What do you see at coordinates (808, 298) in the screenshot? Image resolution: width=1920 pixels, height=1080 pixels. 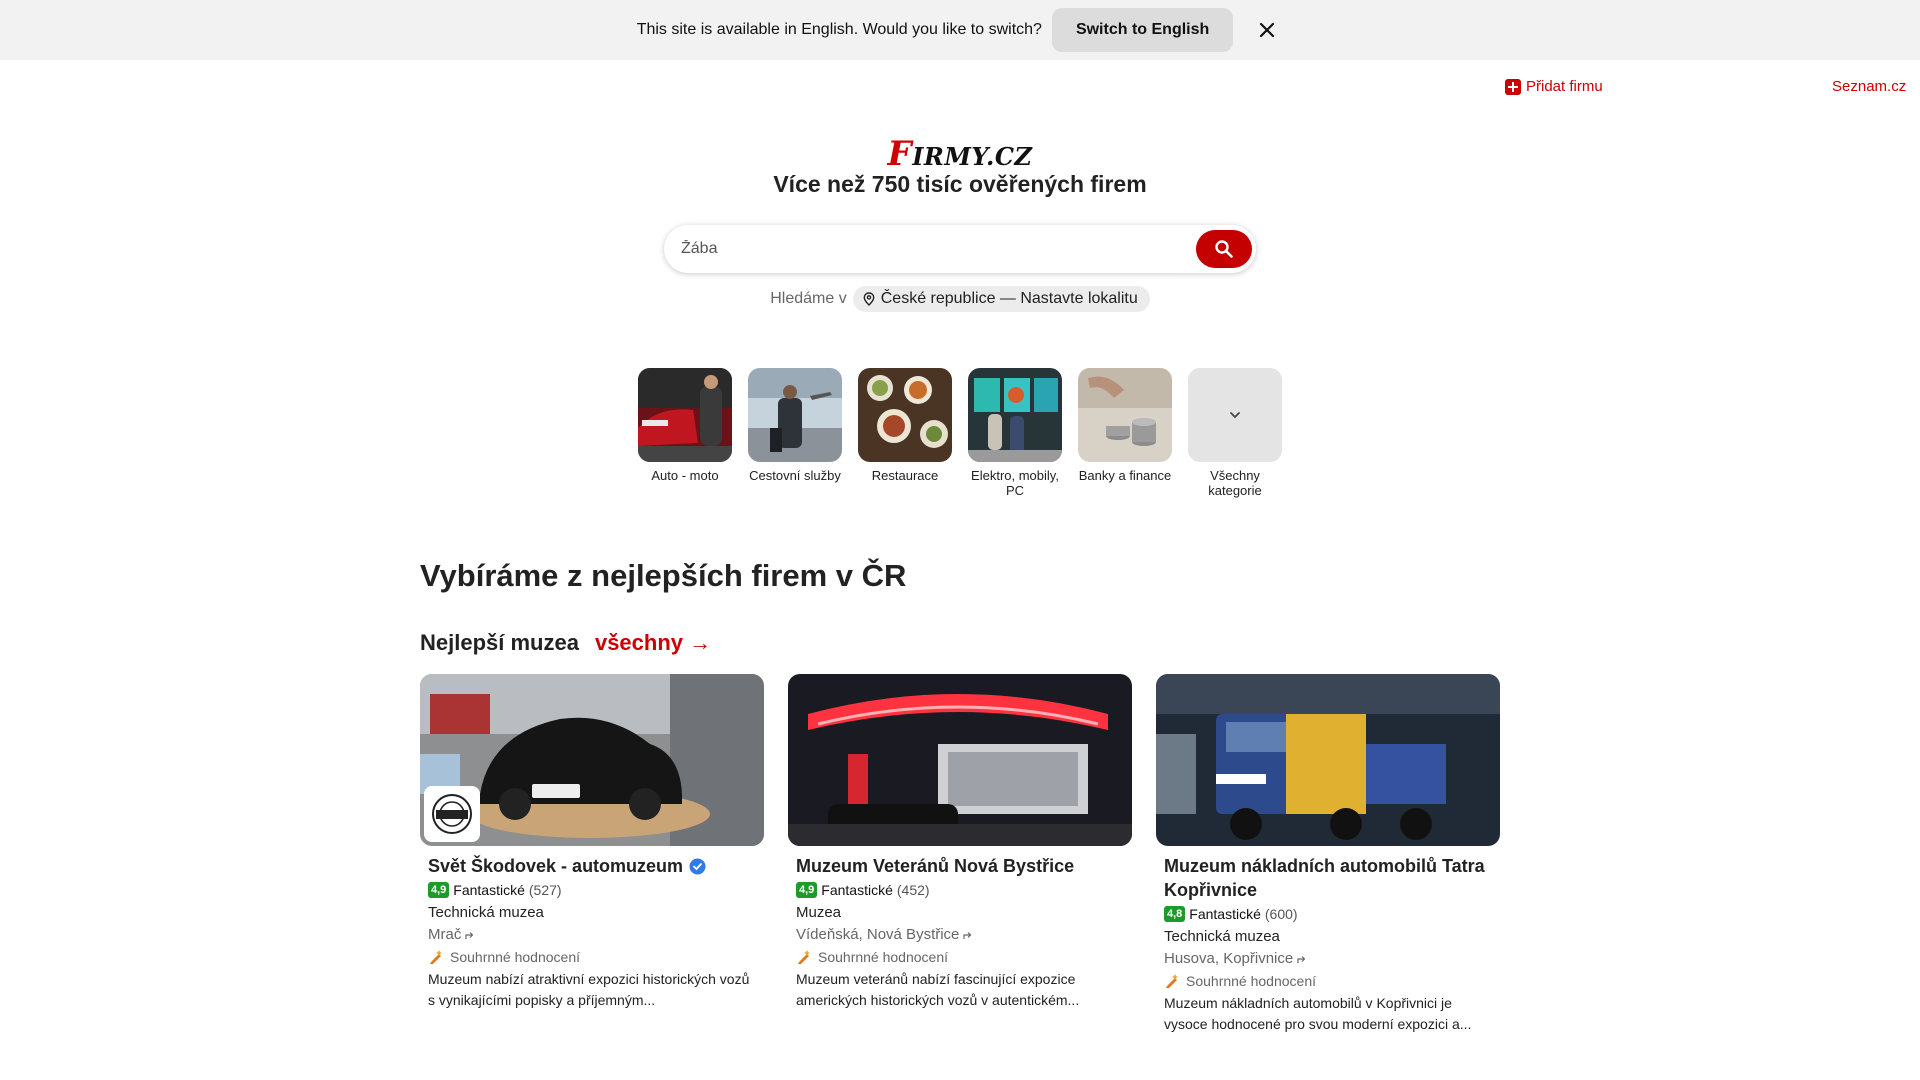 I see `locality-label: Hledáme v` at bounding box center [808, 298].